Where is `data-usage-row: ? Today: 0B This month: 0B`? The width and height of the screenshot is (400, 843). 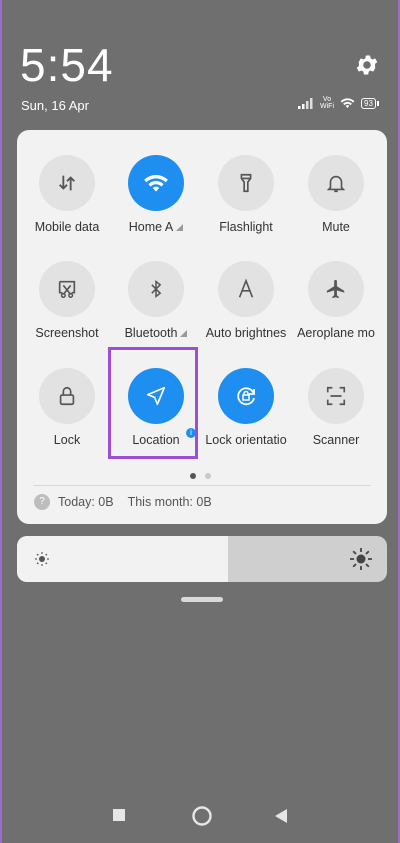
data-usage-row: ? Today: 0B This month: 0B is located at coordinates (123, 502).